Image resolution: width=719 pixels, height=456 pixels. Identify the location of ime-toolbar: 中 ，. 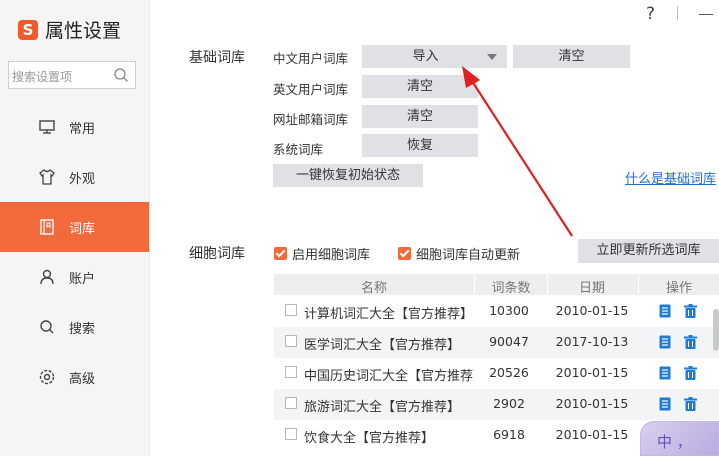
(679, 438).